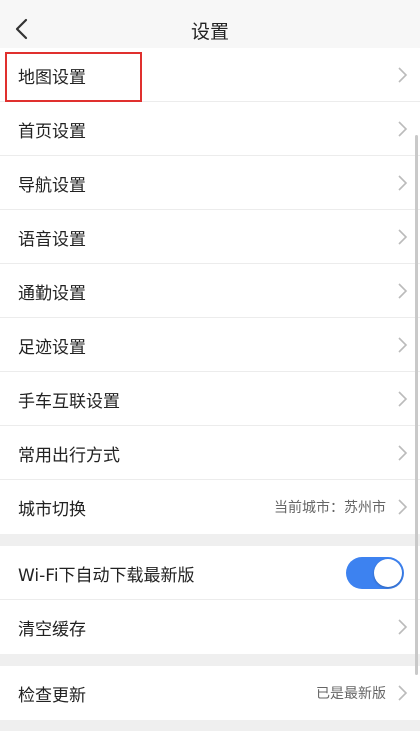  I want to click on row-home-settings: 首页设置, so click(210, 129).